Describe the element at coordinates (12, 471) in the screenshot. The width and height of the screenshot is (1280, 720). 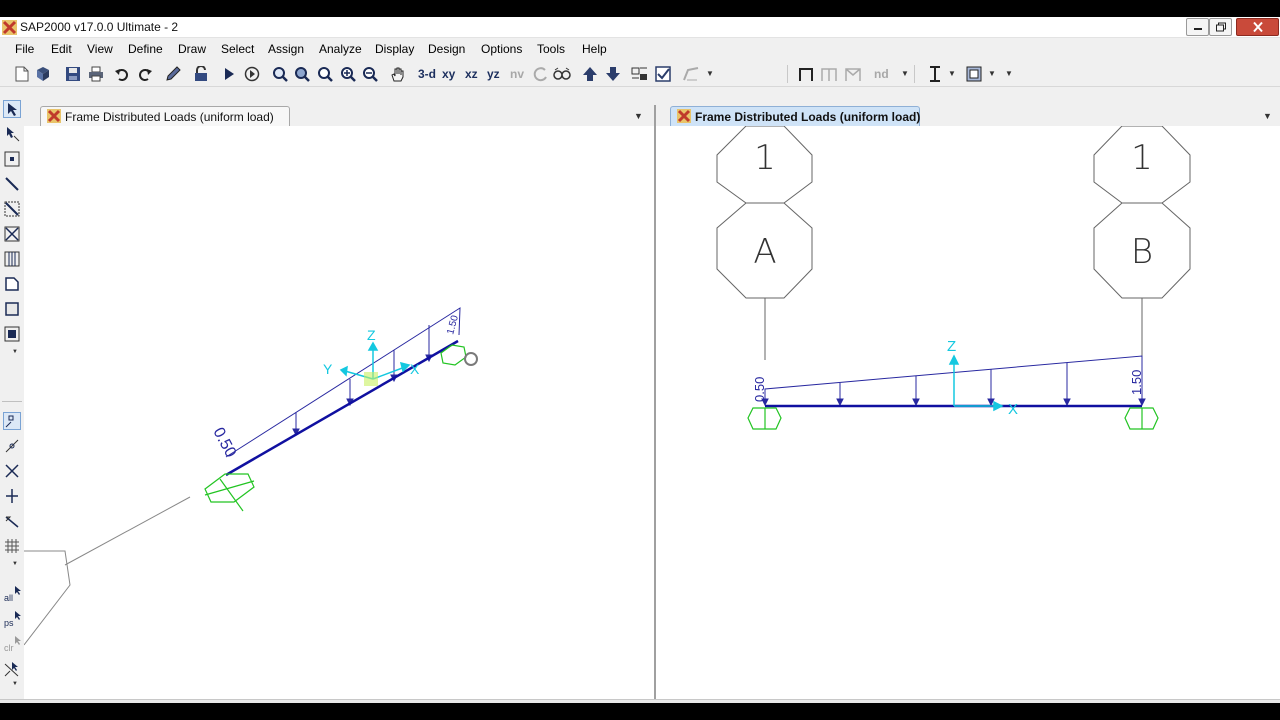
I see `snap-intersection-button` at that location.